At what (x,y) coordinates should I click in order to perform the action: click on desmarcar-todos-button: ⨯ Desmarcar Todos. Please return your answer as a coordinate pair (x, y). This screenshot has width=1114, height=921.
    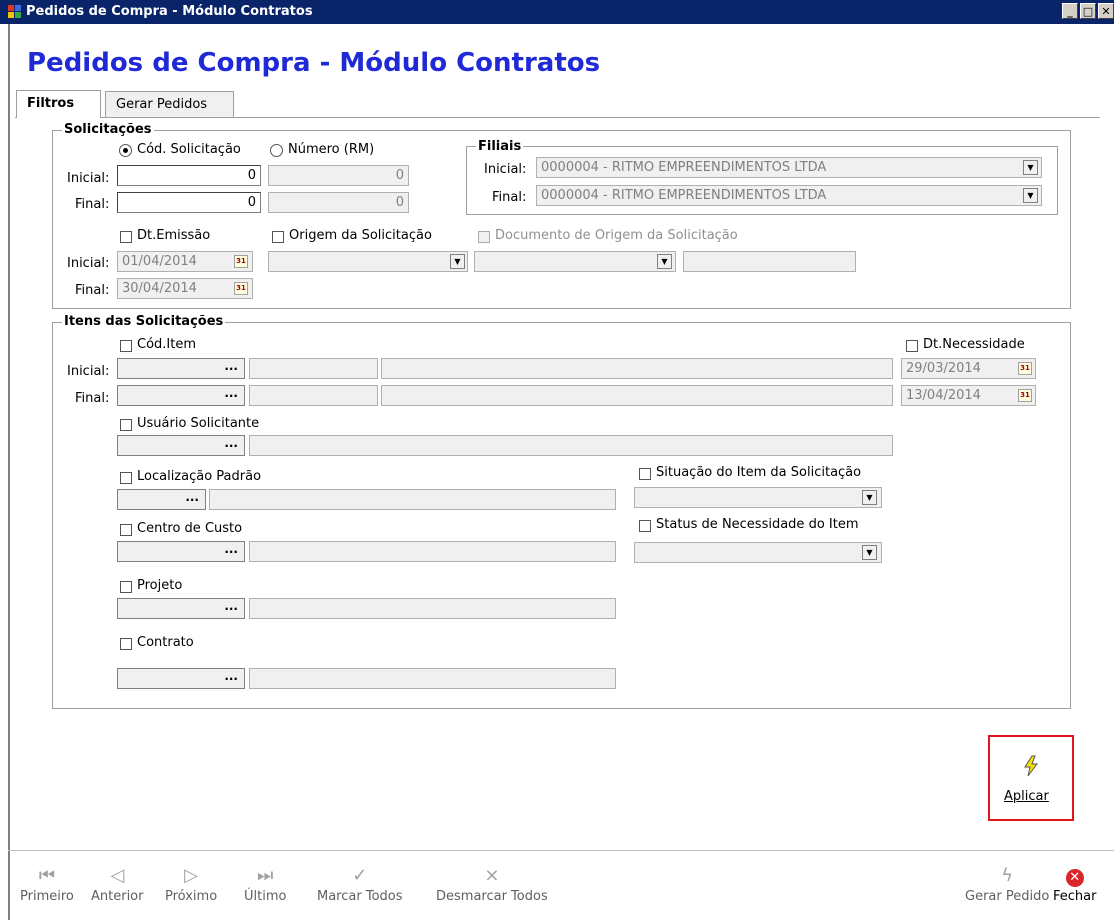
    Looking at the image, I should click on (492, 883).